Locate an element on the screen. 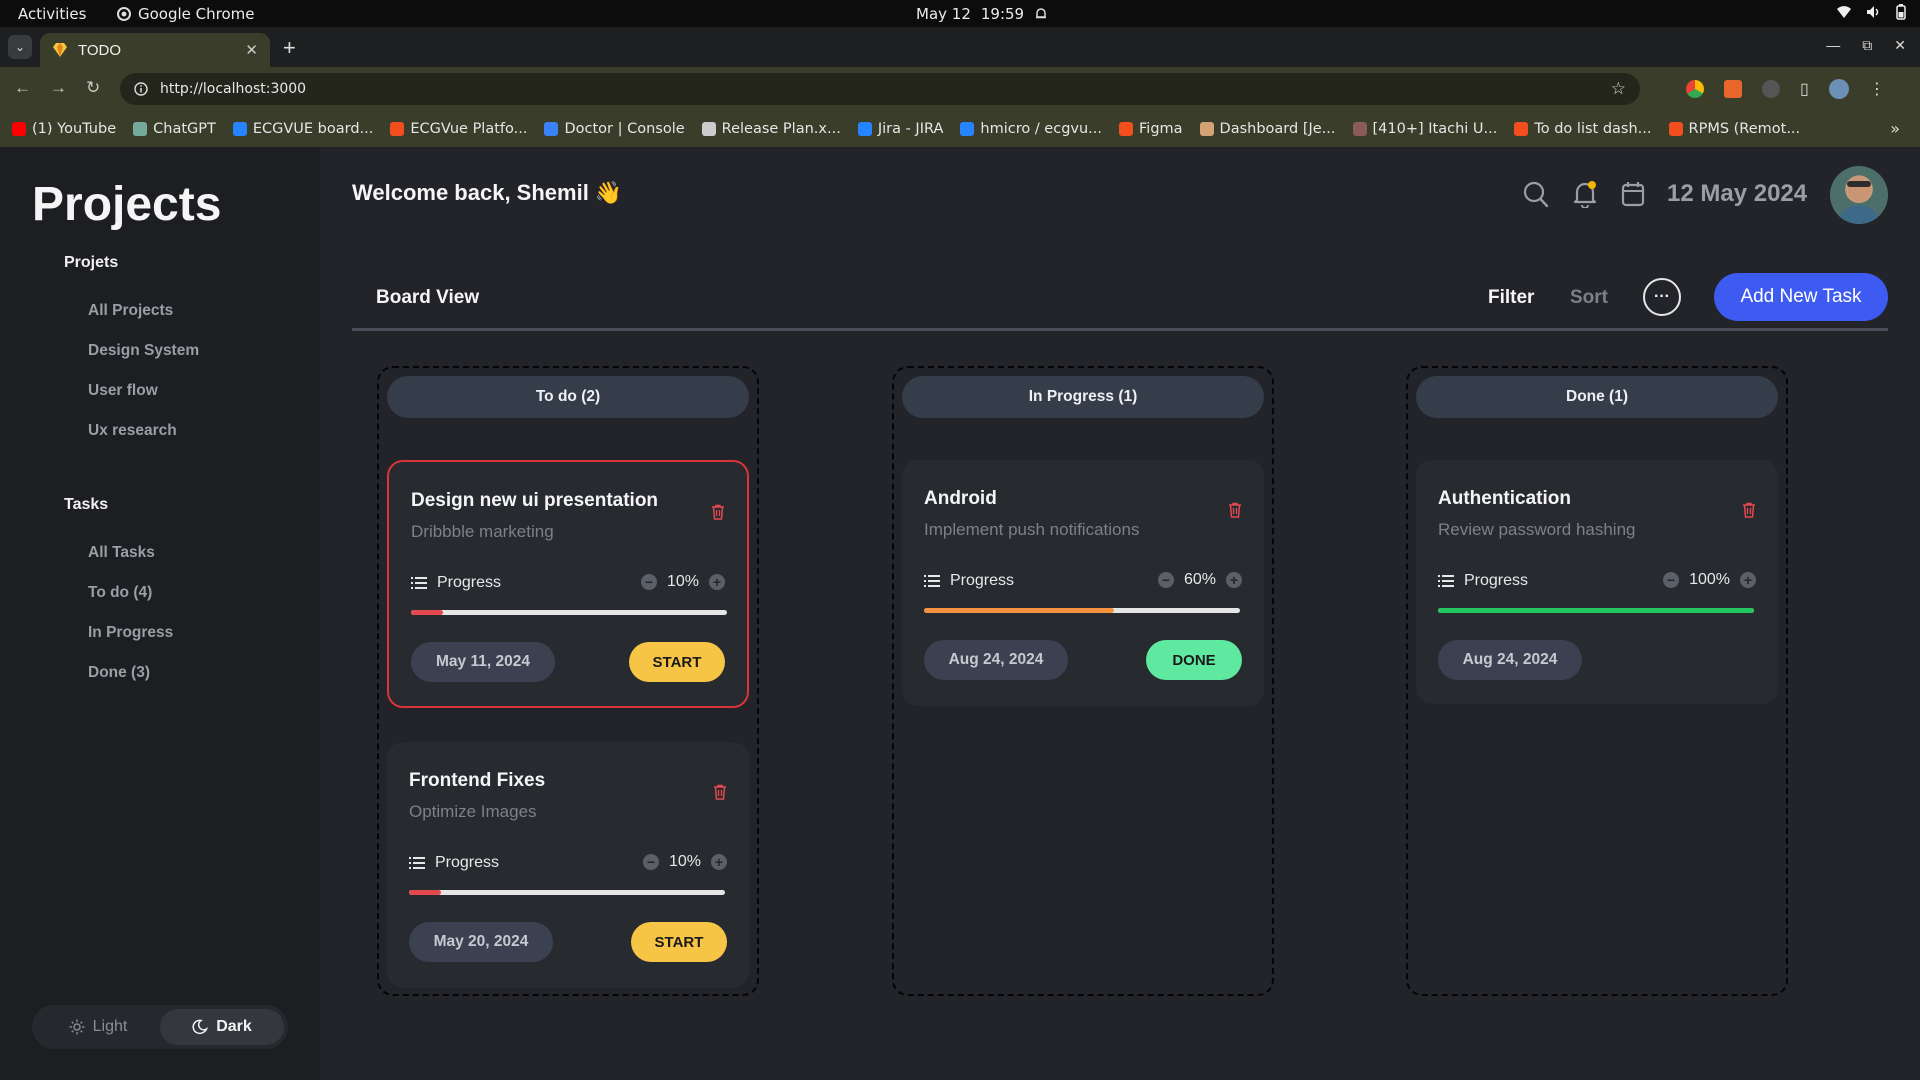  chrome-icon is located at coordinates (124, 14).